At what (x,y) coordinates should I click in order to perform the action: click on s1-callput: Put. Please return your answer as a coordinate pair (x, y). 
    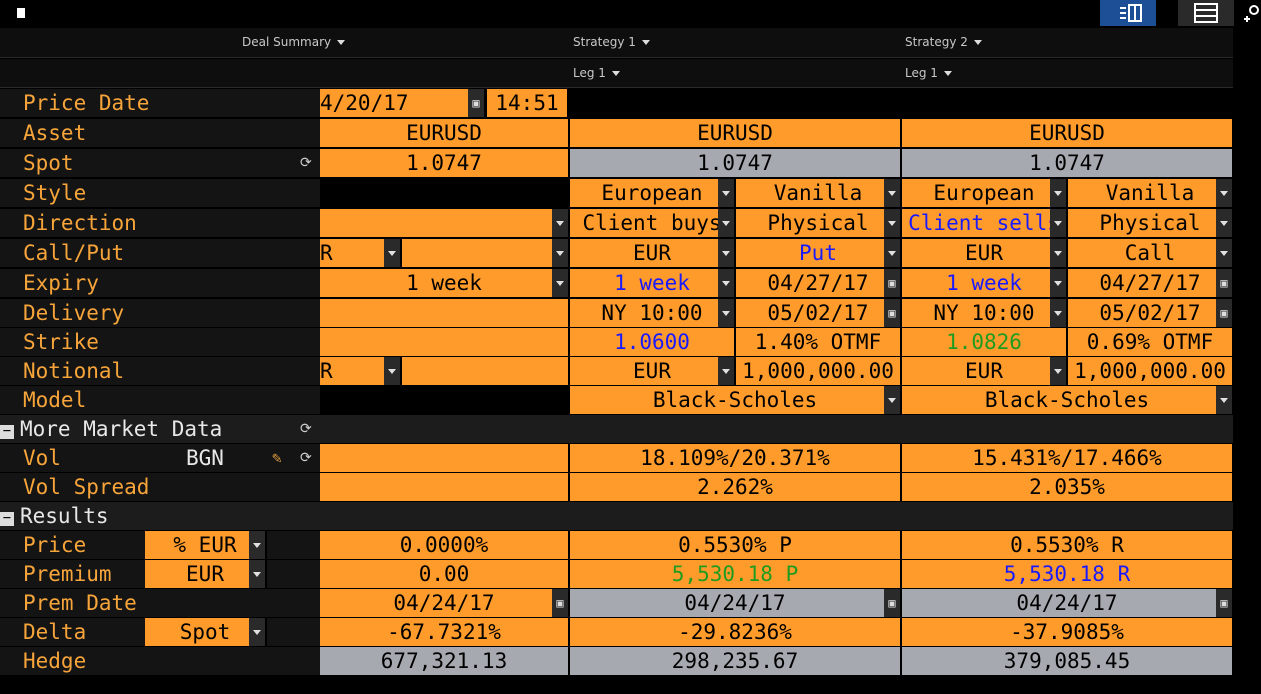
    Looking at the image, I should click on (819, 253).